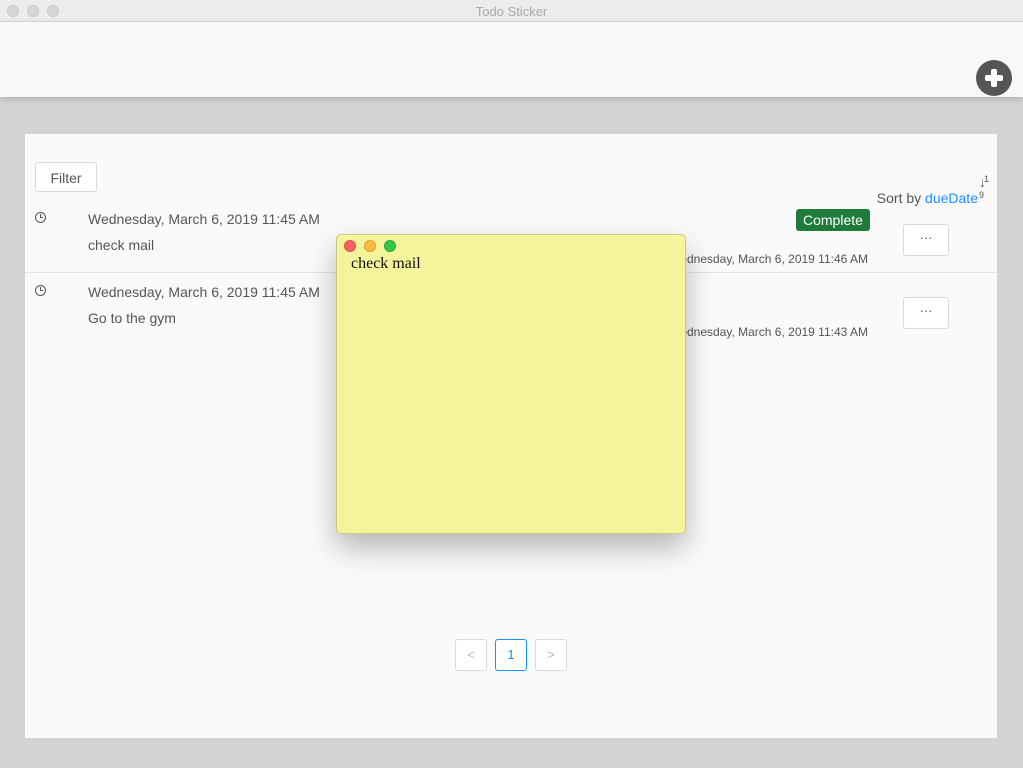  What do you see at coordinates (511, 655) in the screenshot?
I see `pagination-page-1: 1` at bounding box center [511, 655].